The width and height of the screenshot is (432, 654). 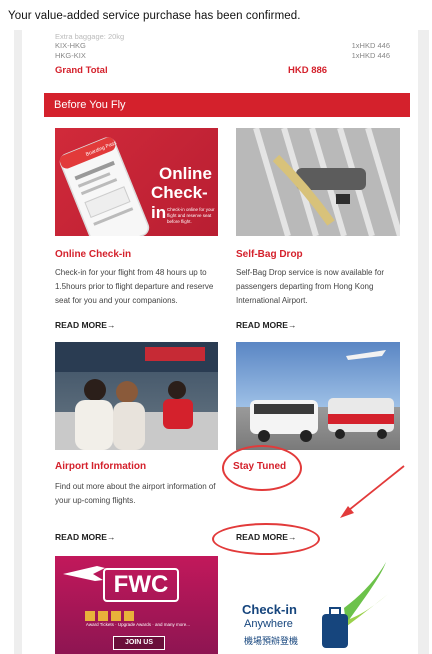 What do you see at coordinates (308, 70) in the screenshot?
I see `grand-total-value: HKD 886` at bounding box center [308, 70].